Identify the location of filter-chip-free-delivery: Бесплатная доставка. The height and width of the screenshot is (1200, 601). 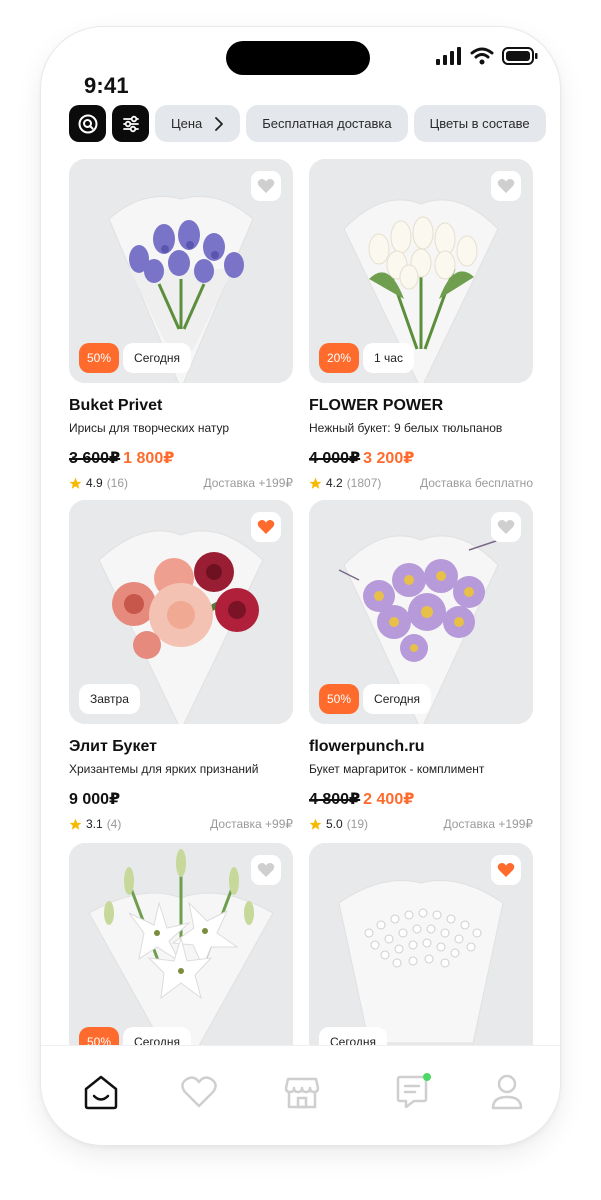
(327, 123).